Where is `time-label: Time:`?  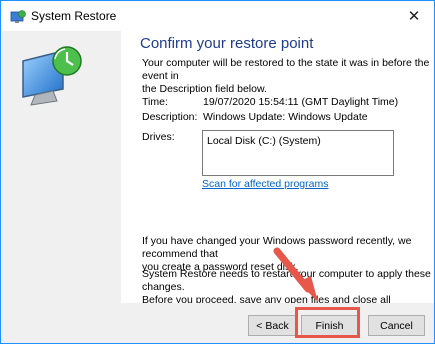 time-label: Time: is located at coordinates (155, 102).